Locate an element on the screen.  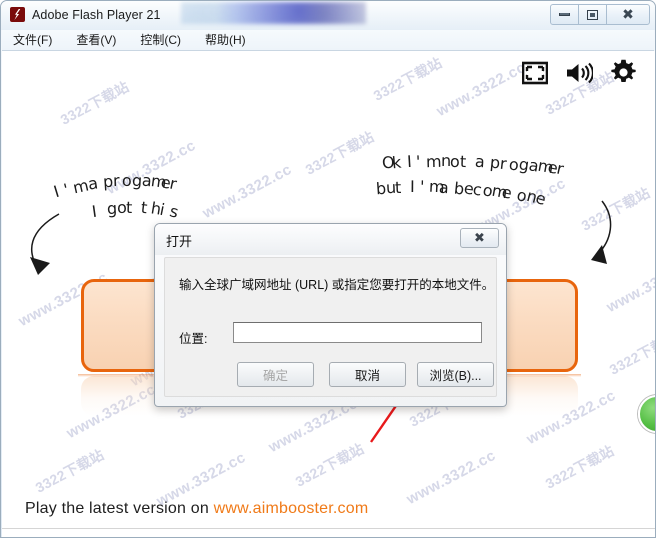
dialog-title: 打开 is located at coordinates (179, 241).